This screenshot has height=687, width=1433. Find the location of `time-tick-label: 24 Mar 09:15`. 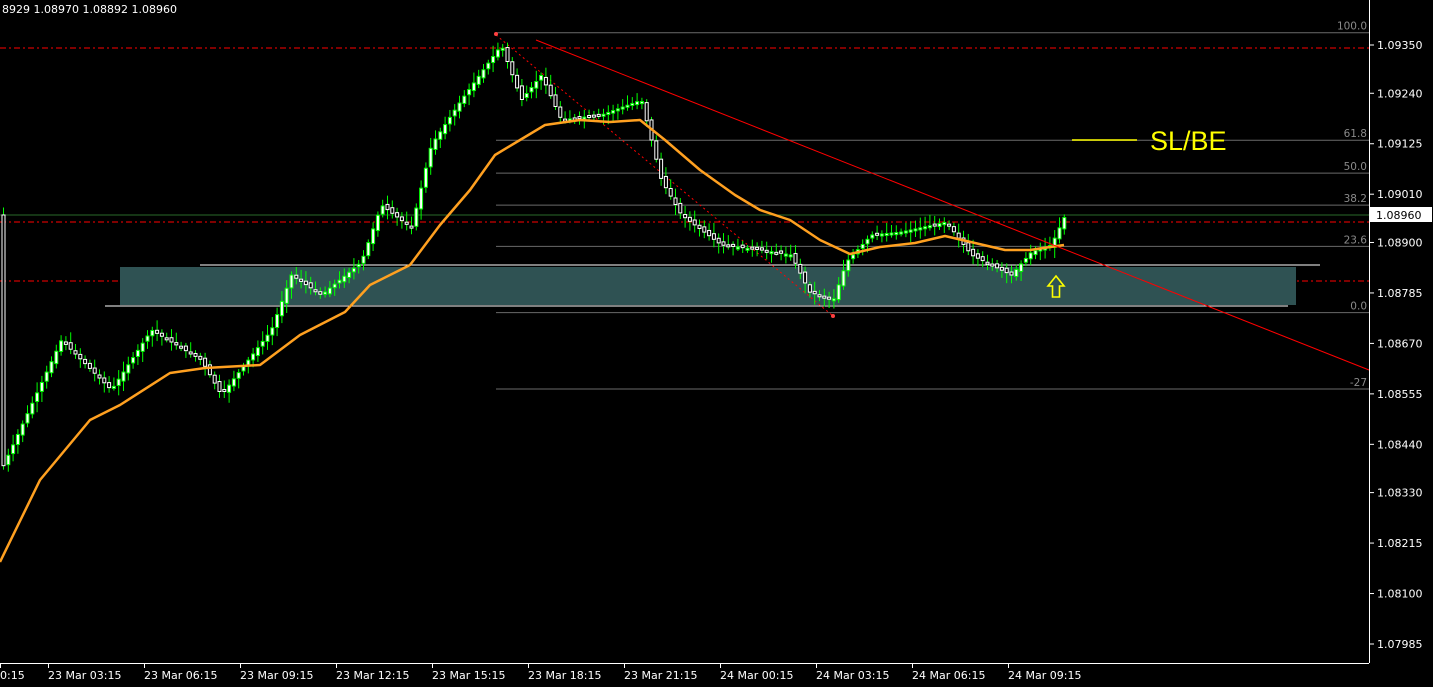

time-tick-label: 24 Mar 09:15 is located at coordinates (1044, 675).